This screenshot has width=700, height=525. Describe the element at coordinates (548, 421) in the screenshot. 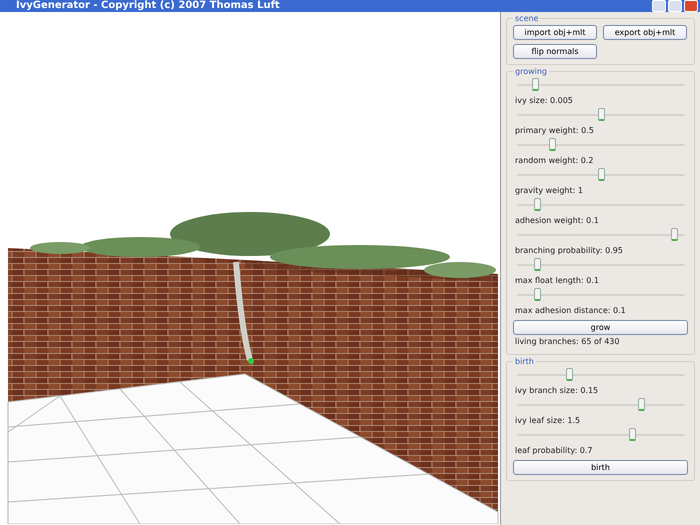

I see `slider-label: ivy leaf size: 1.5` at that location.